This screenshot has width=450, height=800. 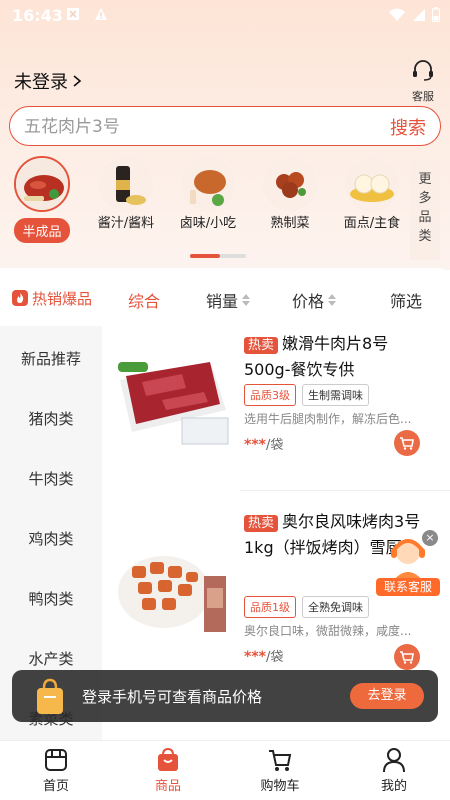 I want to click on scroll-indicator-active, so click(x=205, y=256).